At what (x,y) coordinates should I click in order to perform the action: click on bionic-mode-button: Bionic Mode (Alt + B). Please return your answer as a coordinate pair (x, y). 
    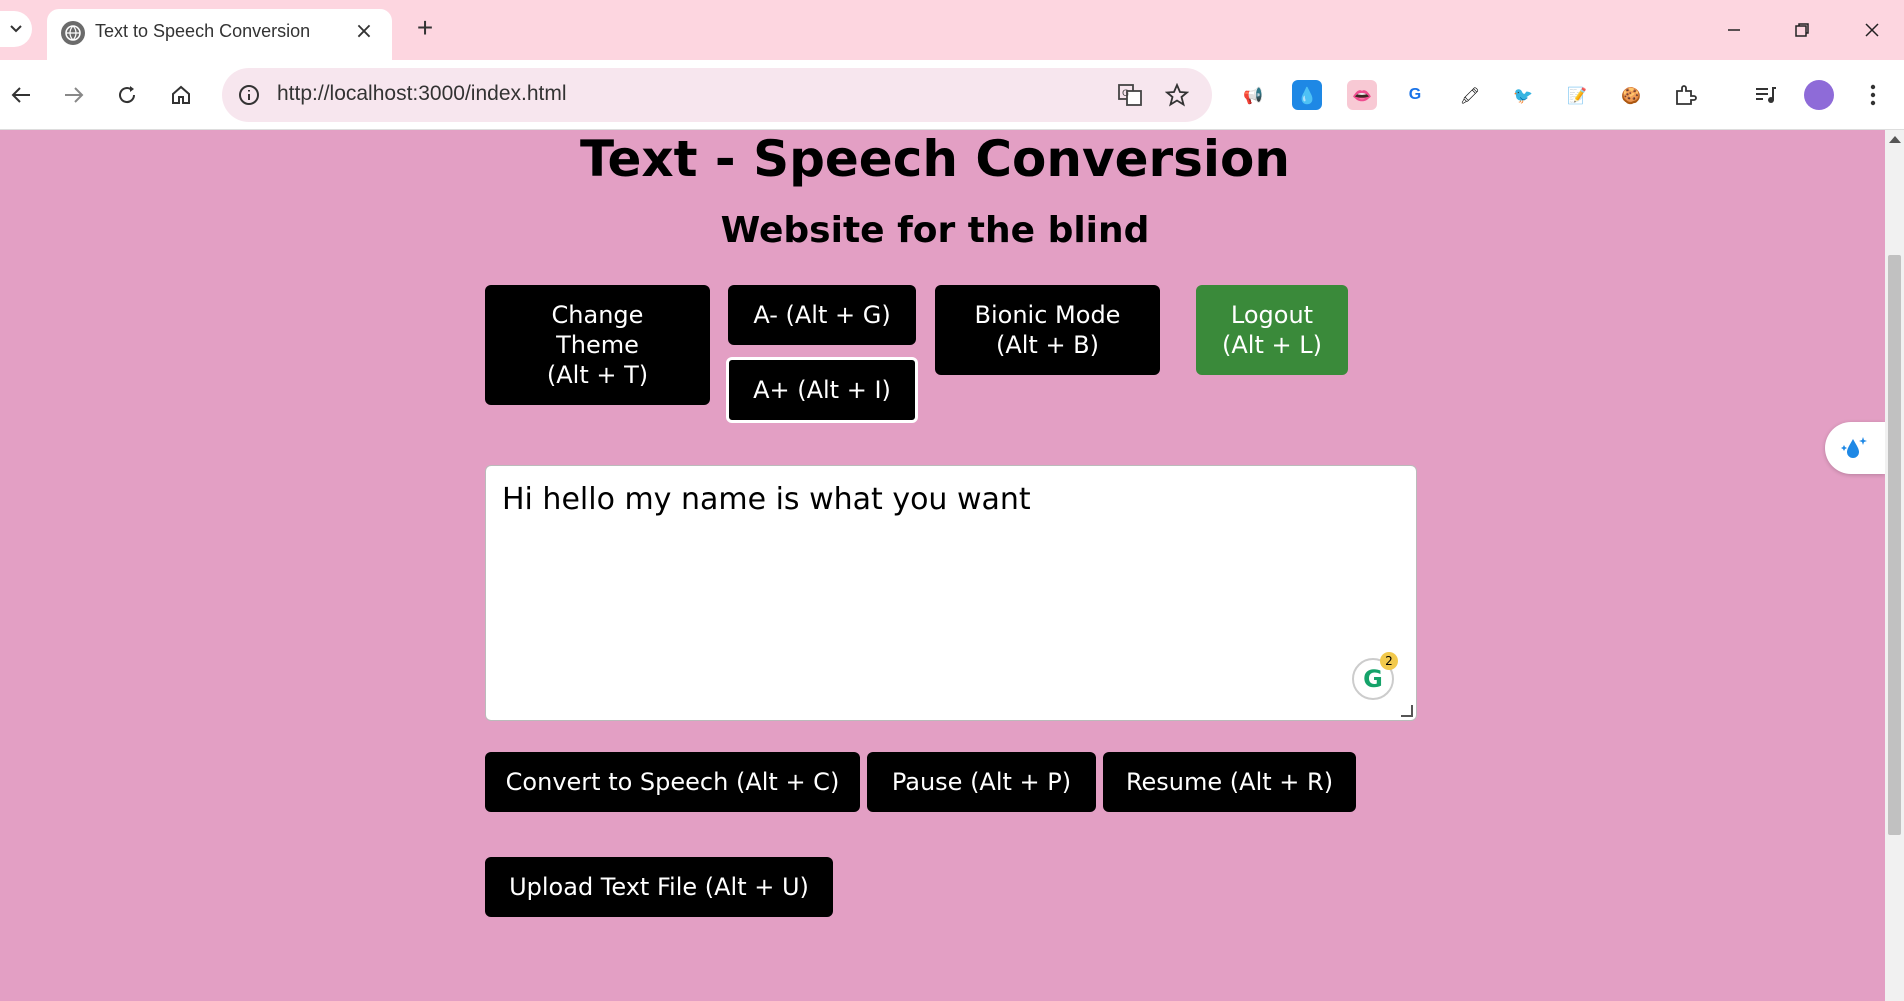
    Looking at the image, I should click on (1047, 330).